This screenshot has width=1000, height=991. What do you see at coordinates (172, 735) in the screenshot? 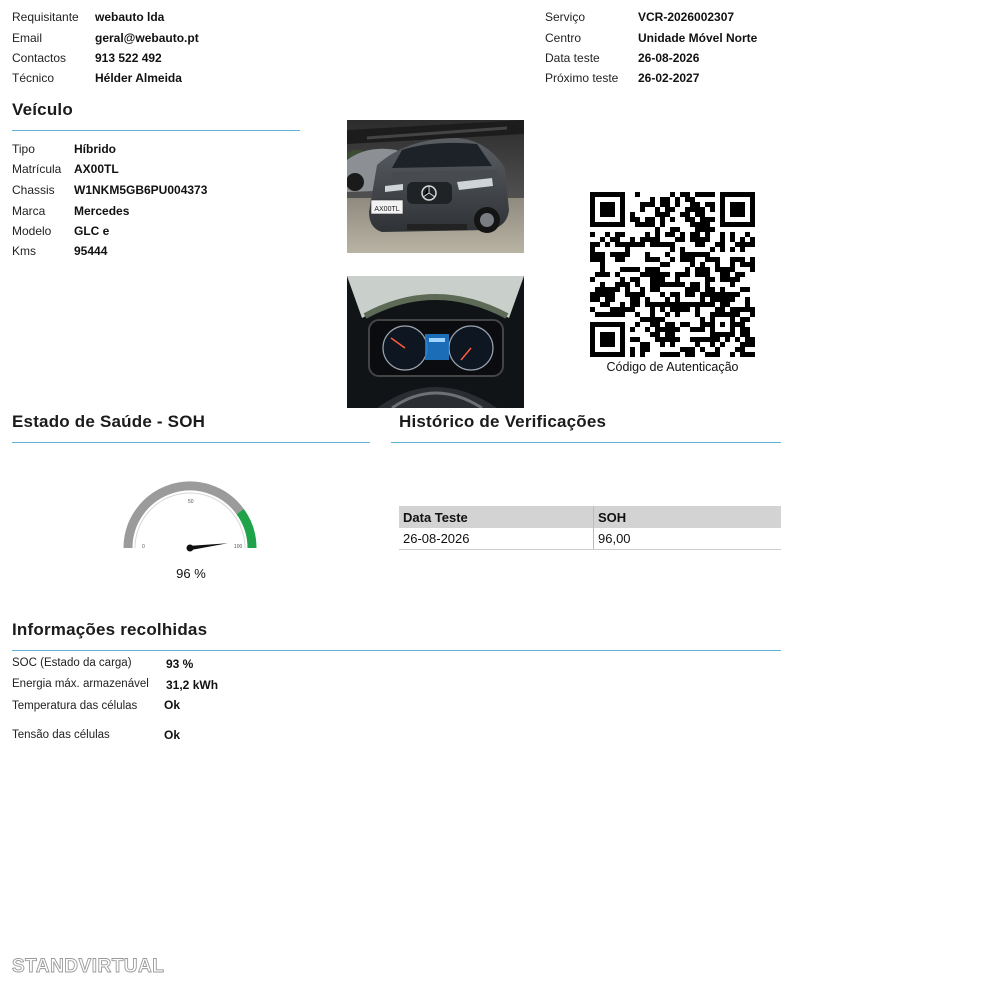
I see `tensao-value: Ok` at bounding box center [172, 735].